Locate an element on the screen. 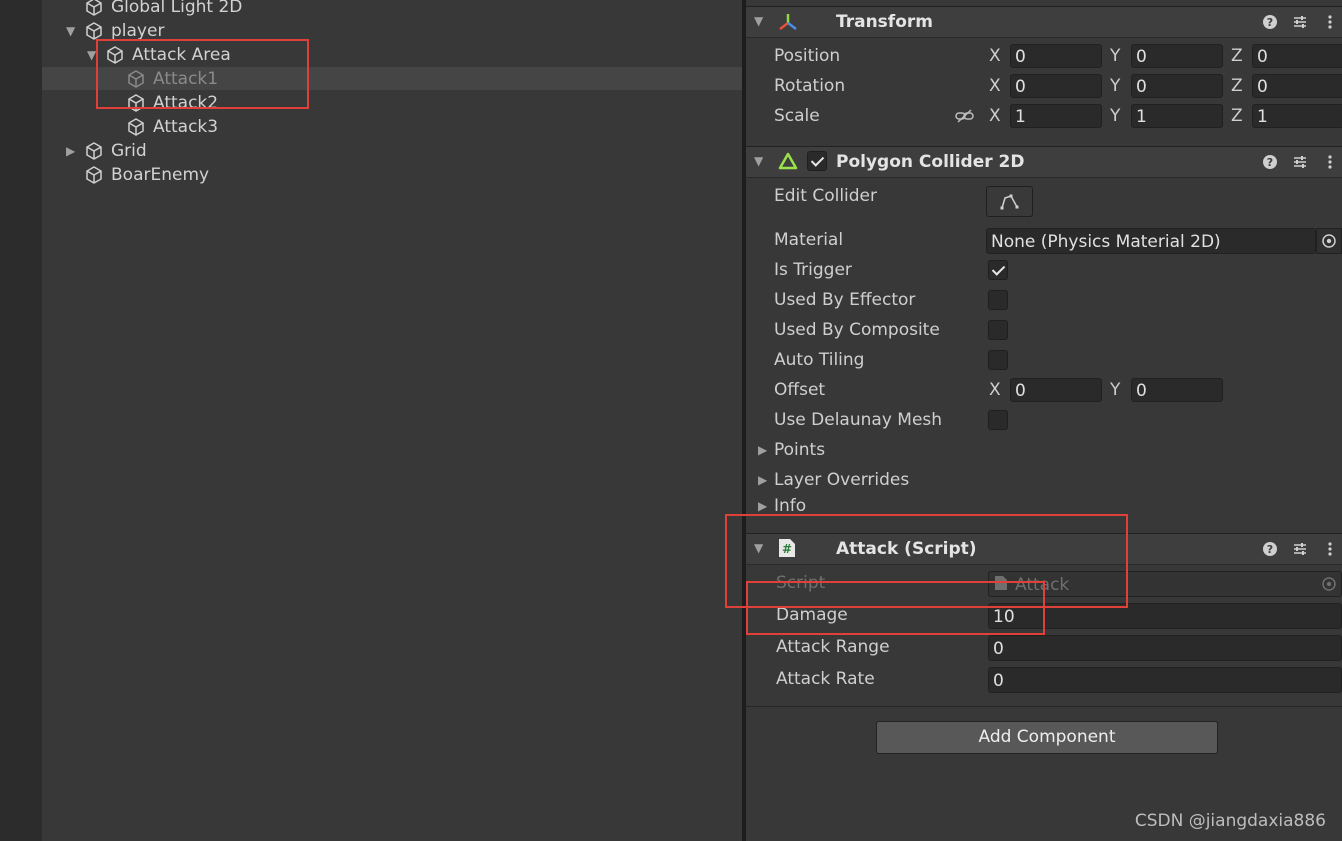 The height and width of the screenshot is (841, 1342). attack-range-field: 0 is located at coordinates (1165, 648).